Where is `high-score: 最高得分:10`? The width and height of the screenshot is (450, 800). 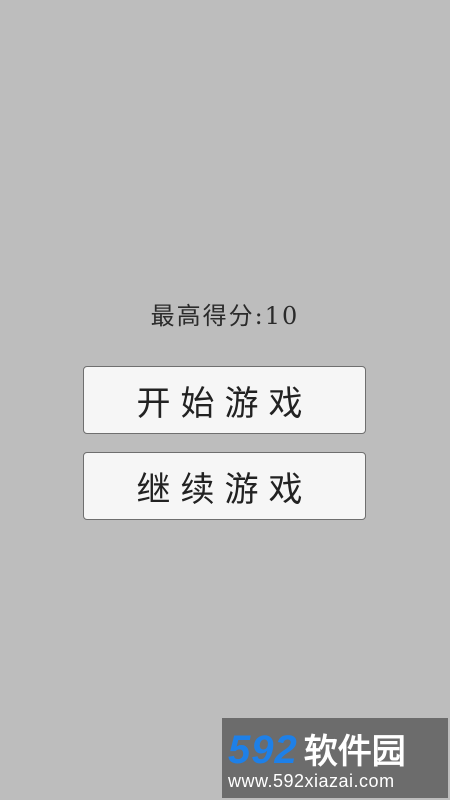 high-score: 最高得分:10 is located at coordinates (225, 313).